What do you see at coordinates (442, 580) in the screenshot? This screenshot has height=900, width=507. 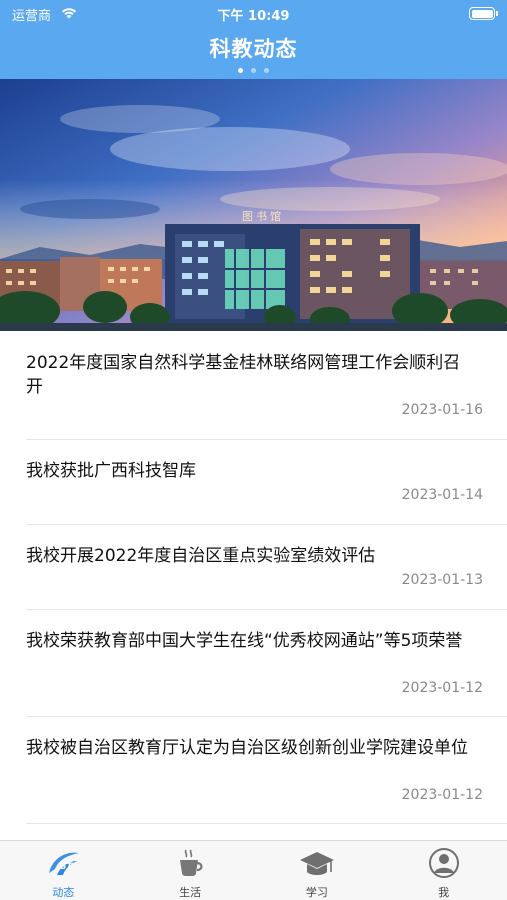 I see `news-date: 2023-01-13` at bounding box center [442, 580].